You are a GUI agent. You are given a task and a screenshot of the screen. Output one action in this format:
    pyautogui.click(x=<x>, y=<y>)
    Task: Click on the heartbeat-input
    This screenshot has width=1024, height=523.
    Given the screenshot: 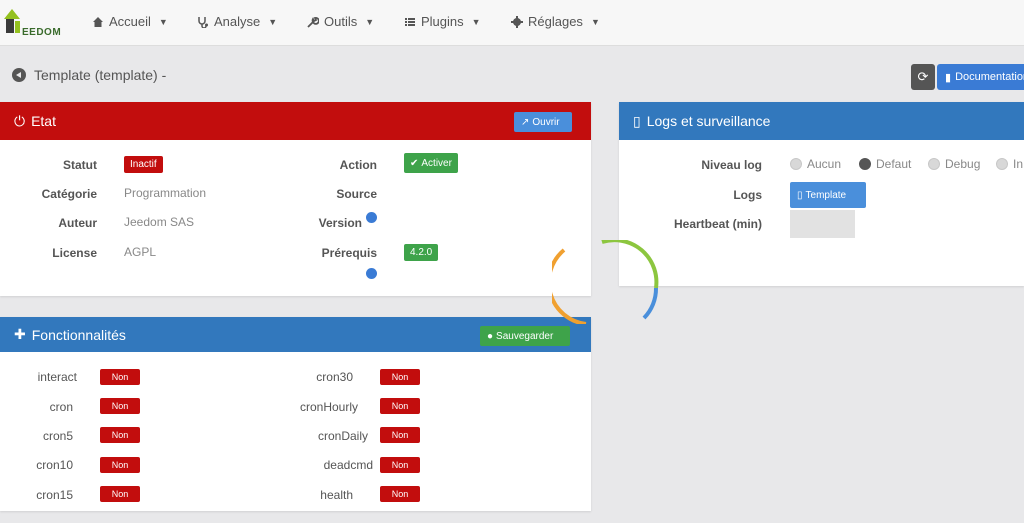 What is the action you would take?
    pyautogui.click(x=822, y=224)
    